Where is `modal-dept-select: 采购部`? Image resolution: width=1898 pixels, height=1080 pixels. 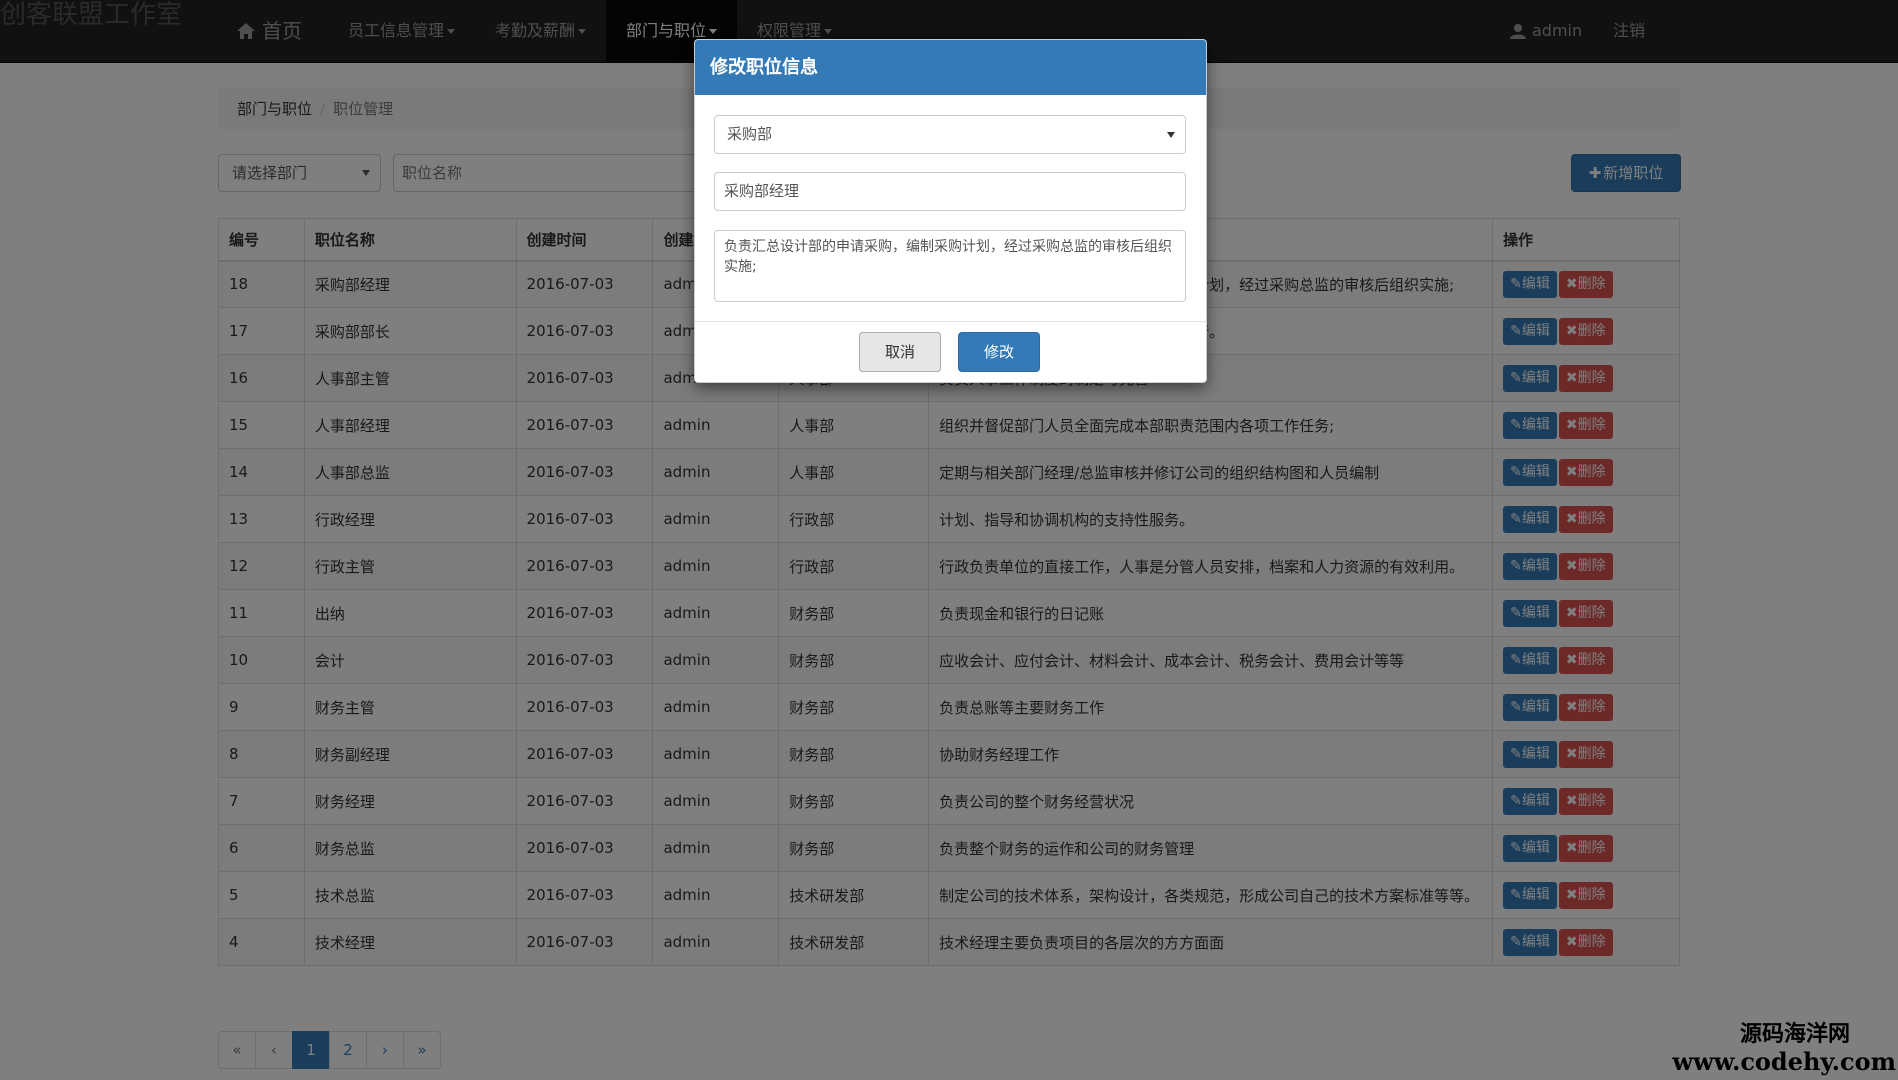 modal-dept-select: 采购部 is located at coordinates (950, 134).